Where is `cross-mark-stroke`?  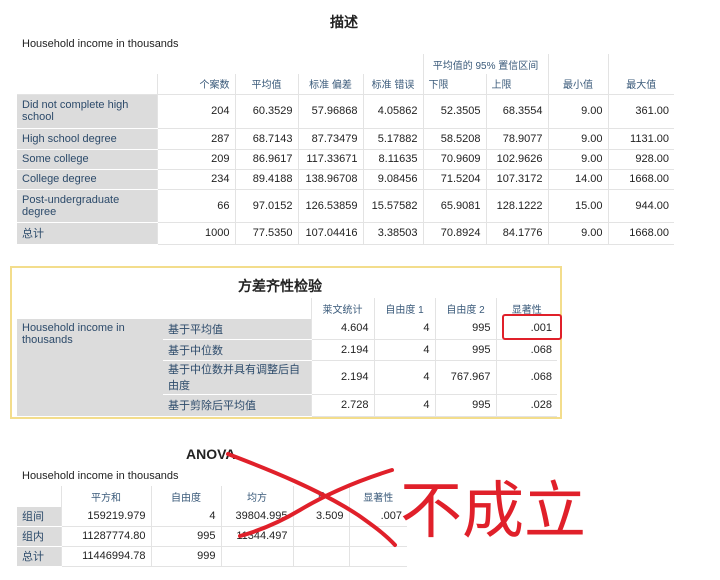
cross-mark-stroke is located at coordinates (316, 503).